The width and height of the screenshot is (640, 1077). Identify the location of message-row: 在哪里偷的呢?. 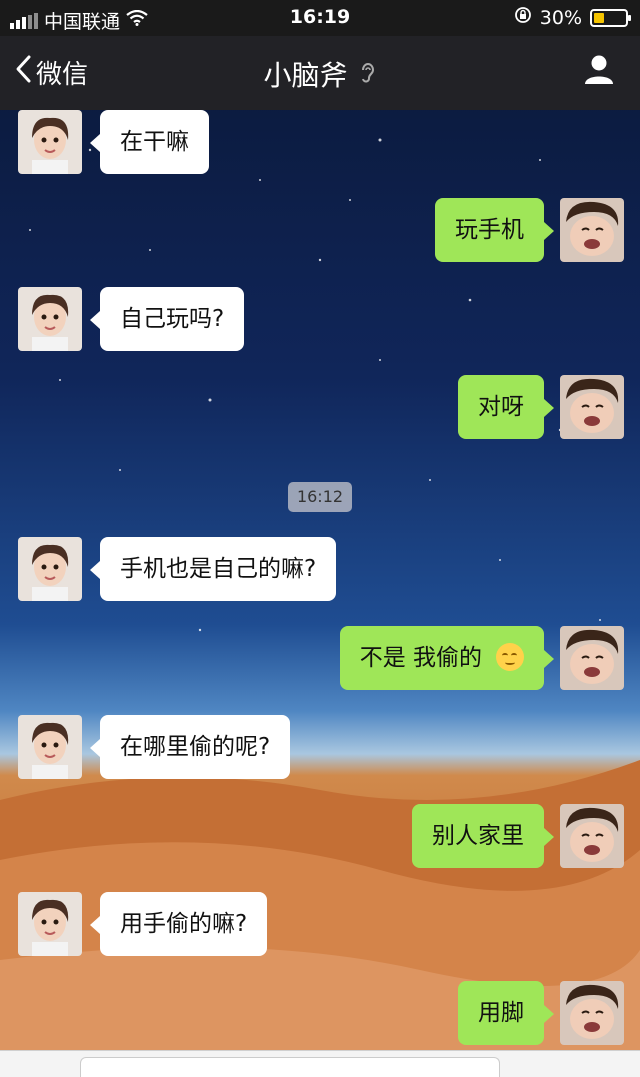
(320, 748).